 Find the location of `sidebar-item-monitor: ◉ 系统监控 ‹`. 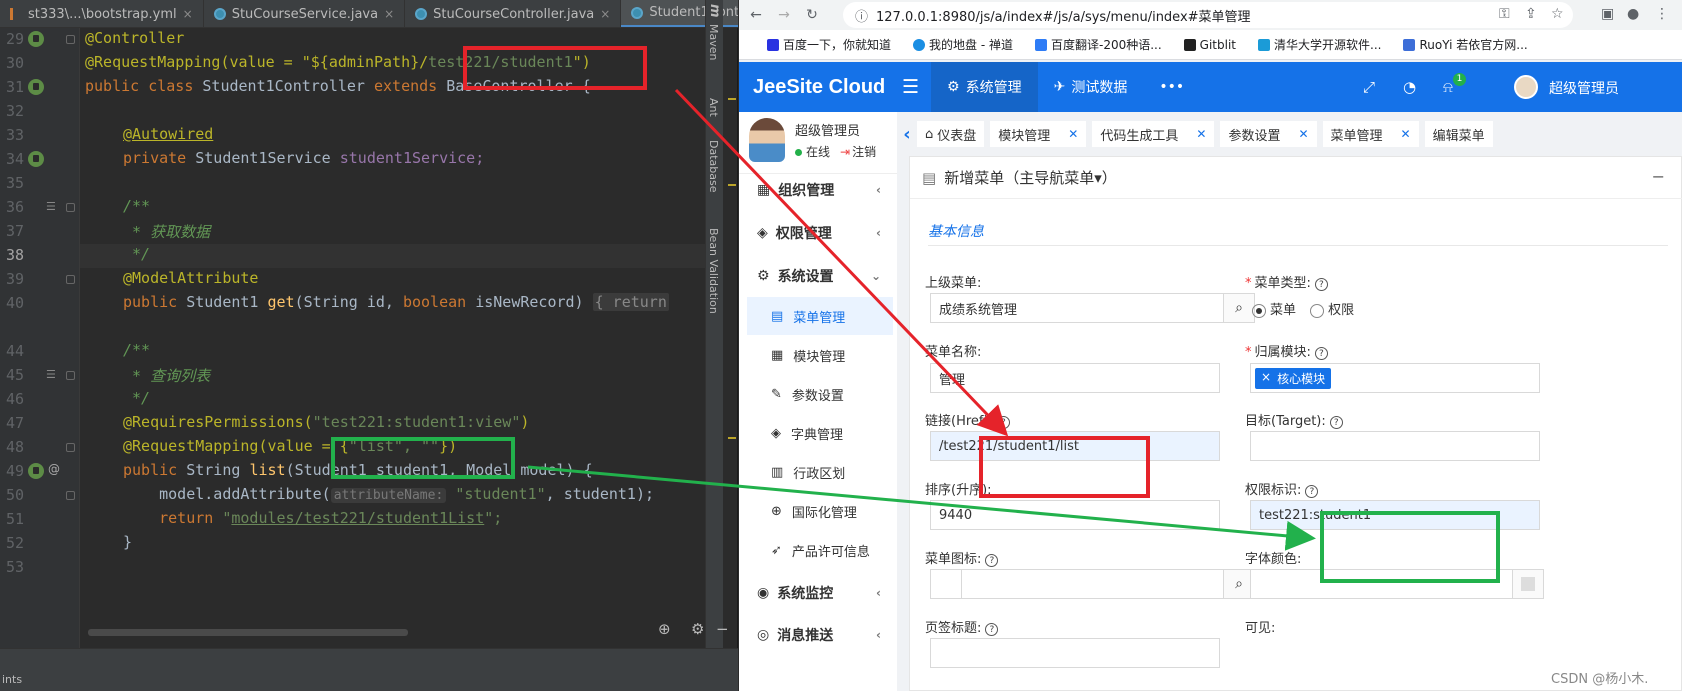

sidebar-item-monitor: ◉ 系统监控 ‹ is located at coordinates (818, 593).